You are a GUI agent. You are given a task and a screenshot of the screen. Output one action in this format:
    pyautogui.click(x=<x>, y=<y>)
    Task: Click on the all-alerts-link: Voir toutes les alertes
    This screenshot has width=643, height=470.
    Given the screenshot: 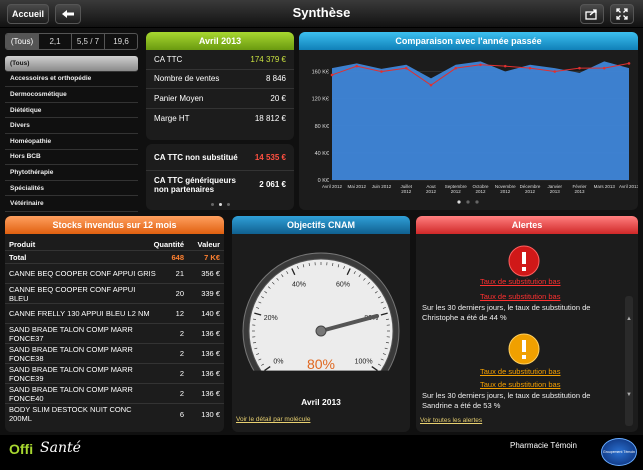 What is the action you would take?
    pyautogui.click(x=451, y=420)
    